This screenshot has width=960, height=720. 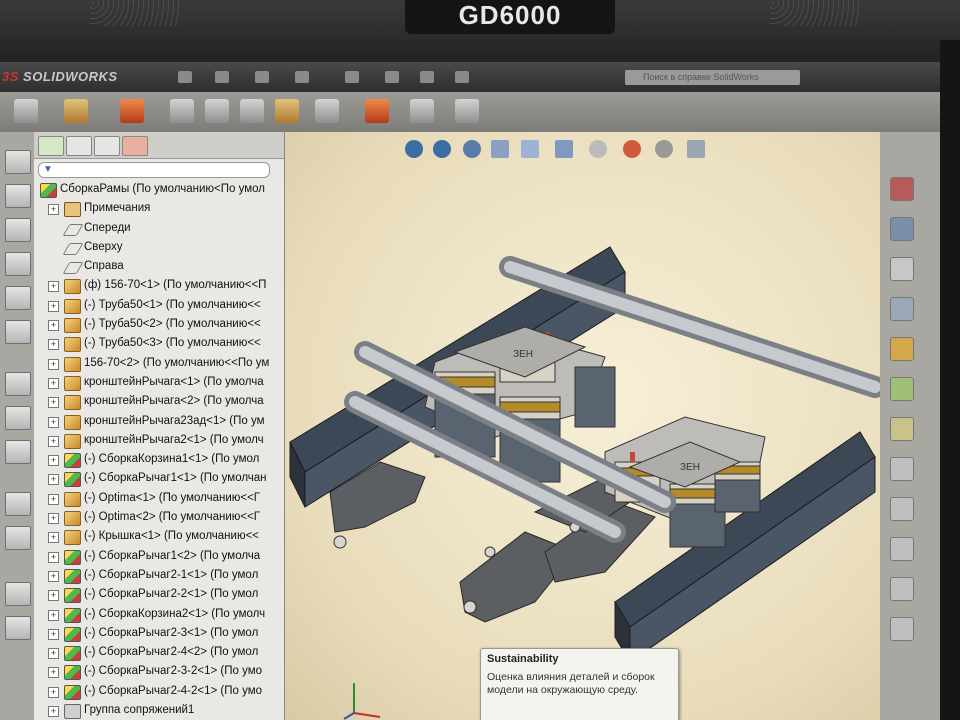 What do you see at coordinates (159, 594) in the screenshot?
I see `tree-item: + (-) СборкаРычаг2-2<1> (По умол` at bounding box center [159, 594].